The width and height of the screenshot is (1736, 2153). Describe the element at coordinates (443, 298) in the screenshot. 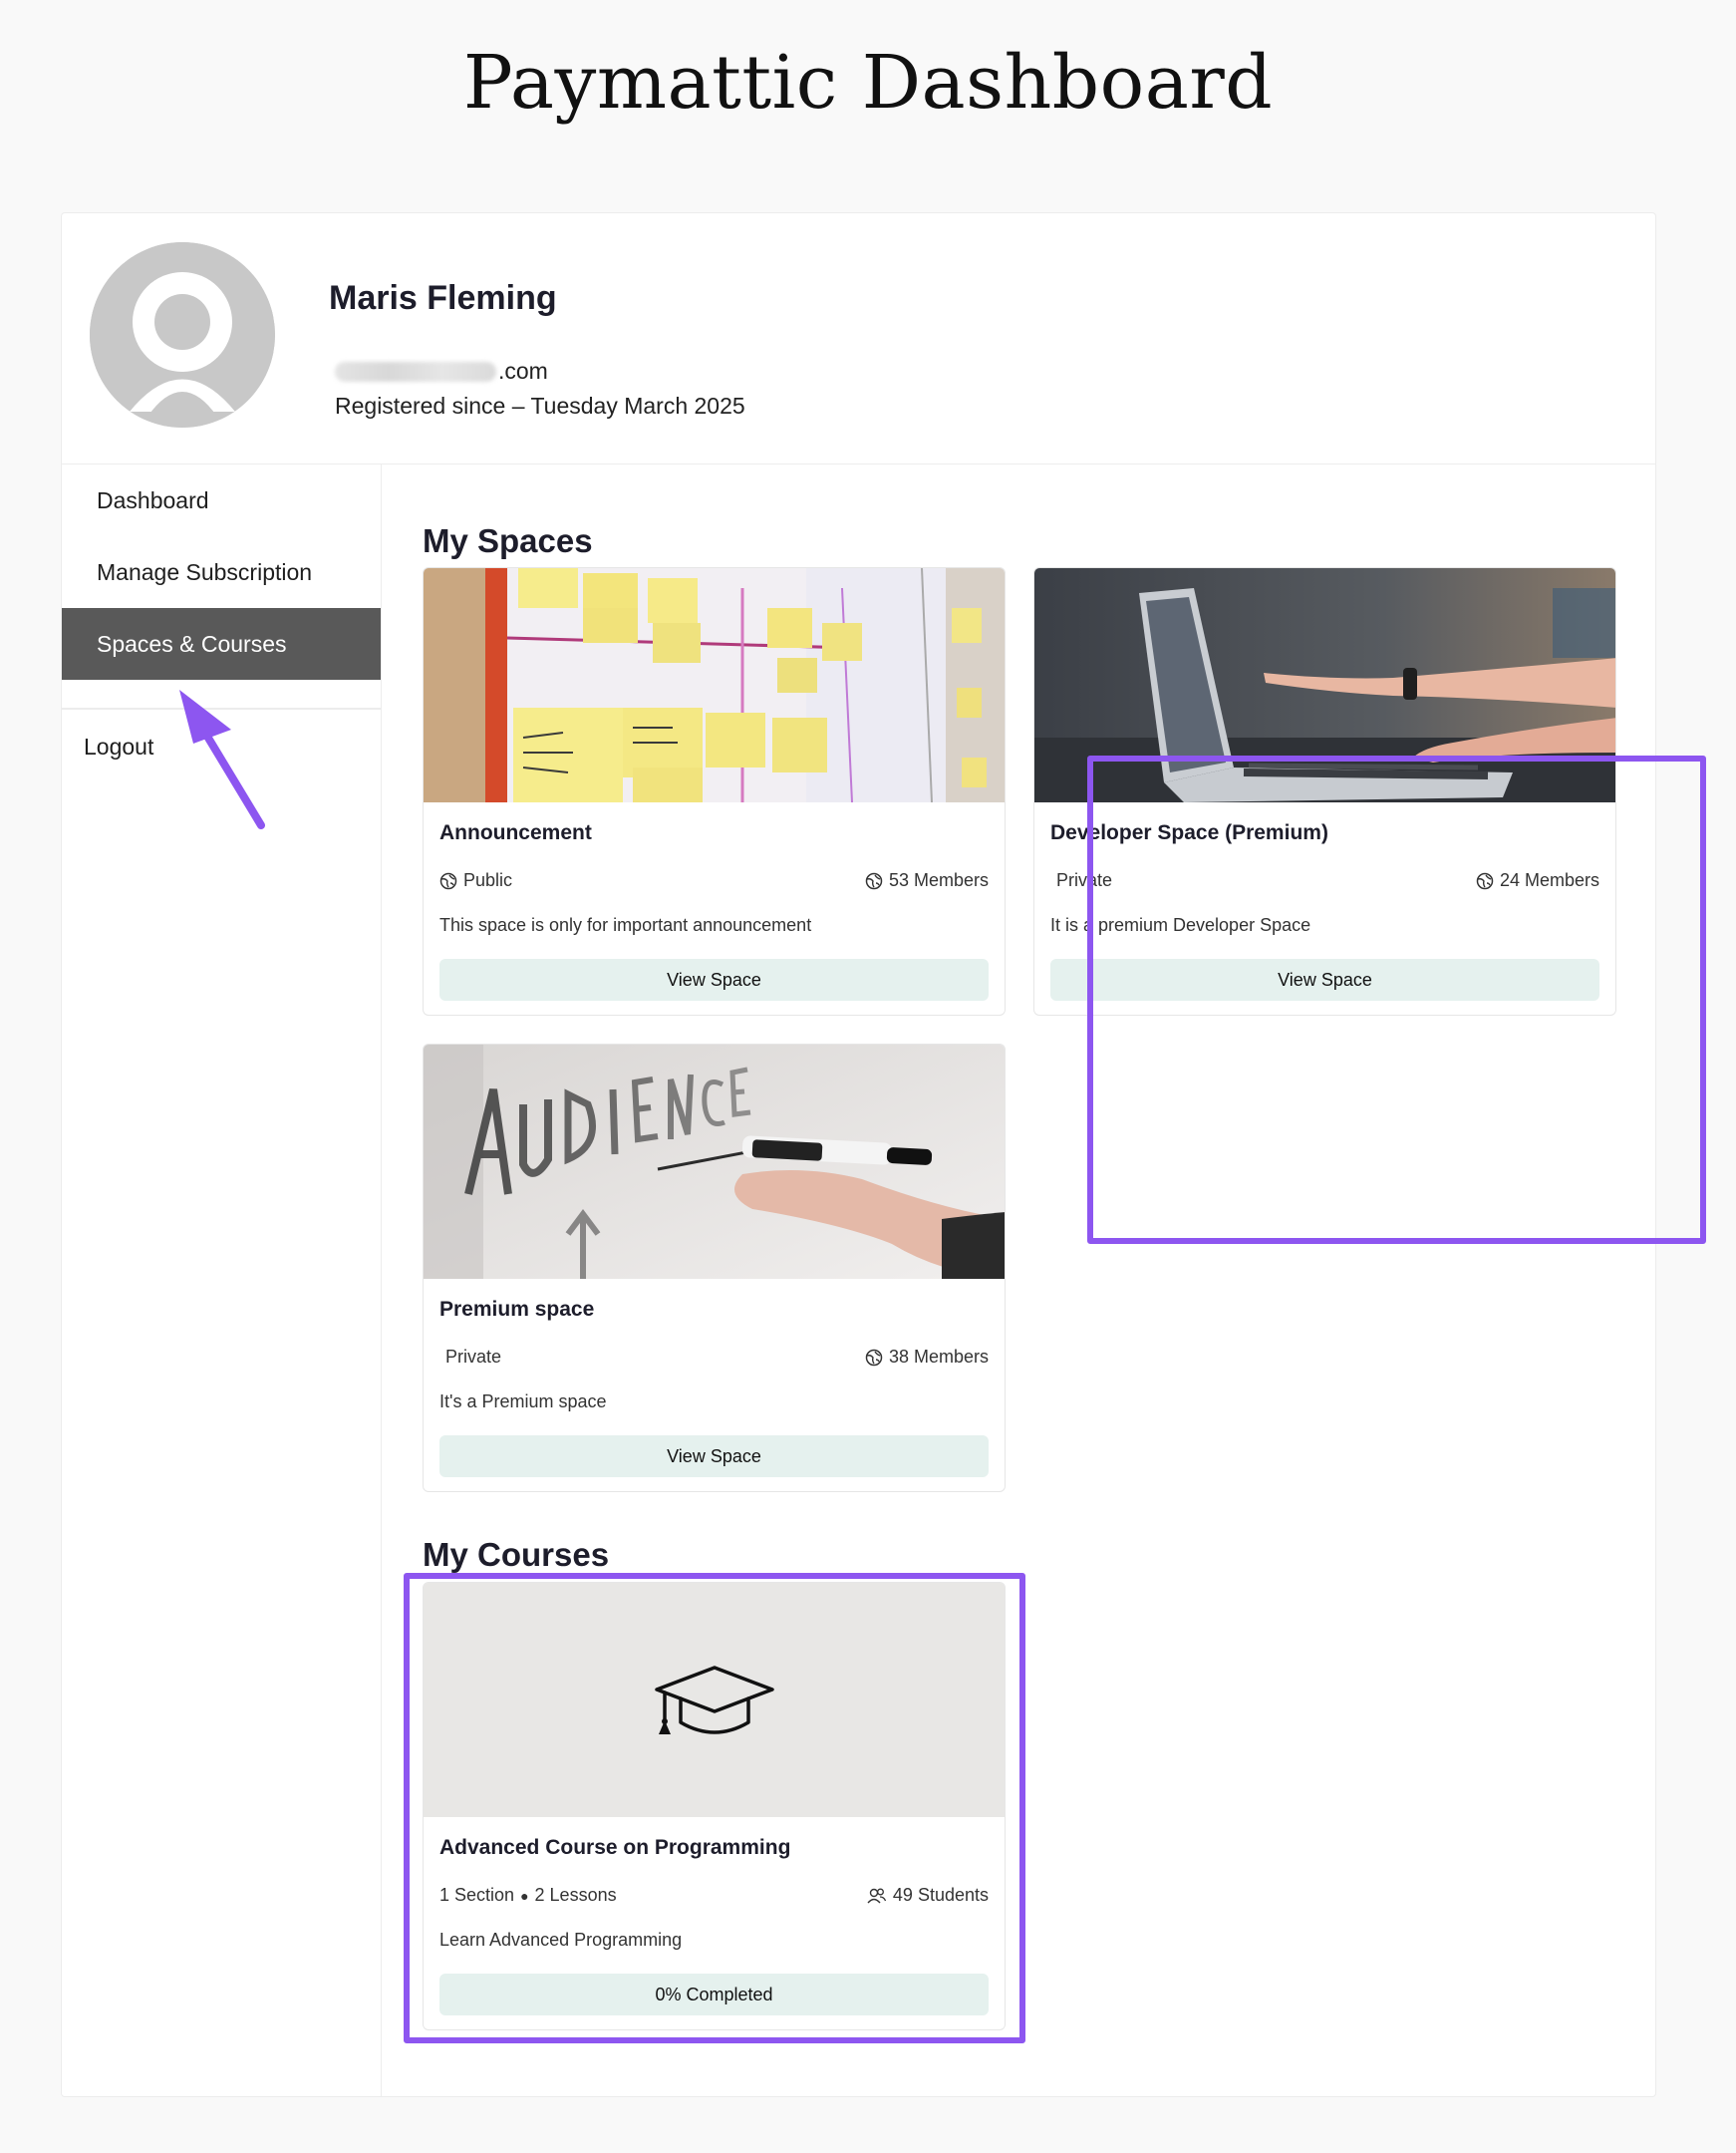

I see `user-name: Maris Fleming` at that location.